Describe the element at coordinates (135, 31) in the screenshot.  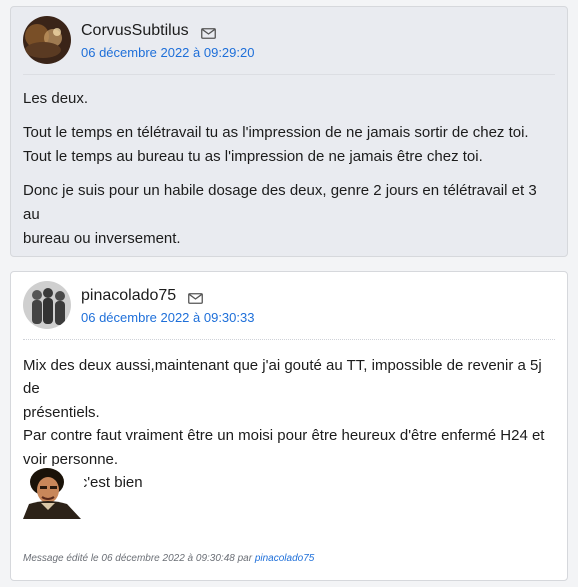
I see `author-username: CorvusSubtilus` at that location.